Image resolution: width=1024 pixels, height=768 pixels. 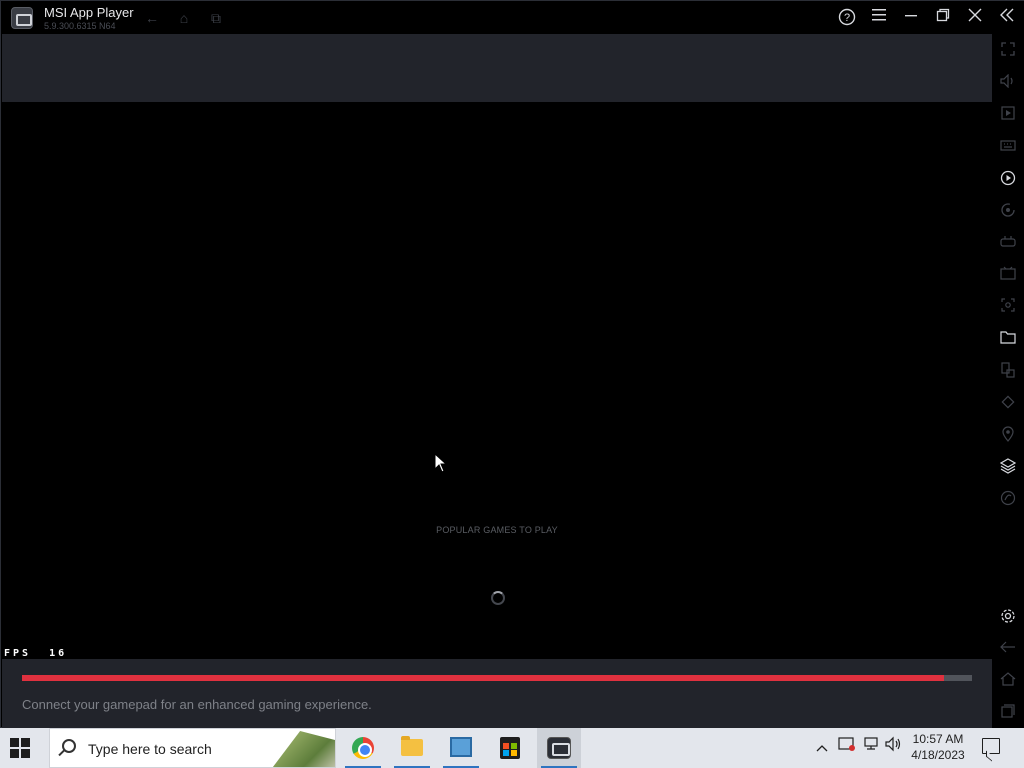 What do you see at coordinates (58, 653) in the screenshot?
I see `fps-value: 16` at bounding box center [58, 653].